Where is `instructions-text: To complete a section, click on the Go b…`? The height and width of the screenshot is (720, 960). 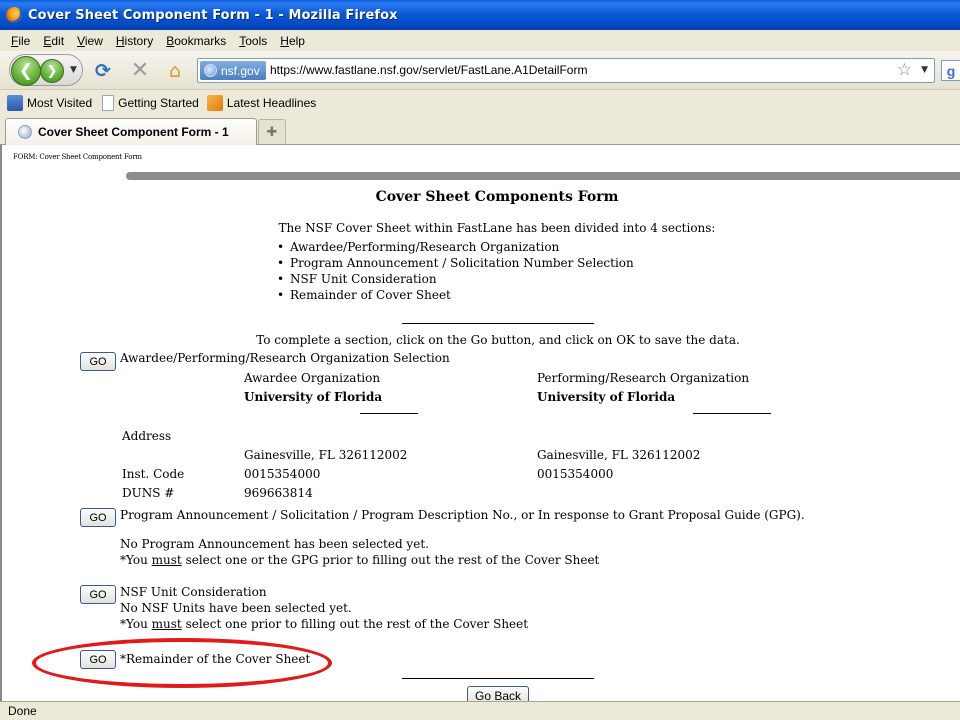 instructions-text: To complete a section, click on the Go b… is located at coordinates (498, 340).